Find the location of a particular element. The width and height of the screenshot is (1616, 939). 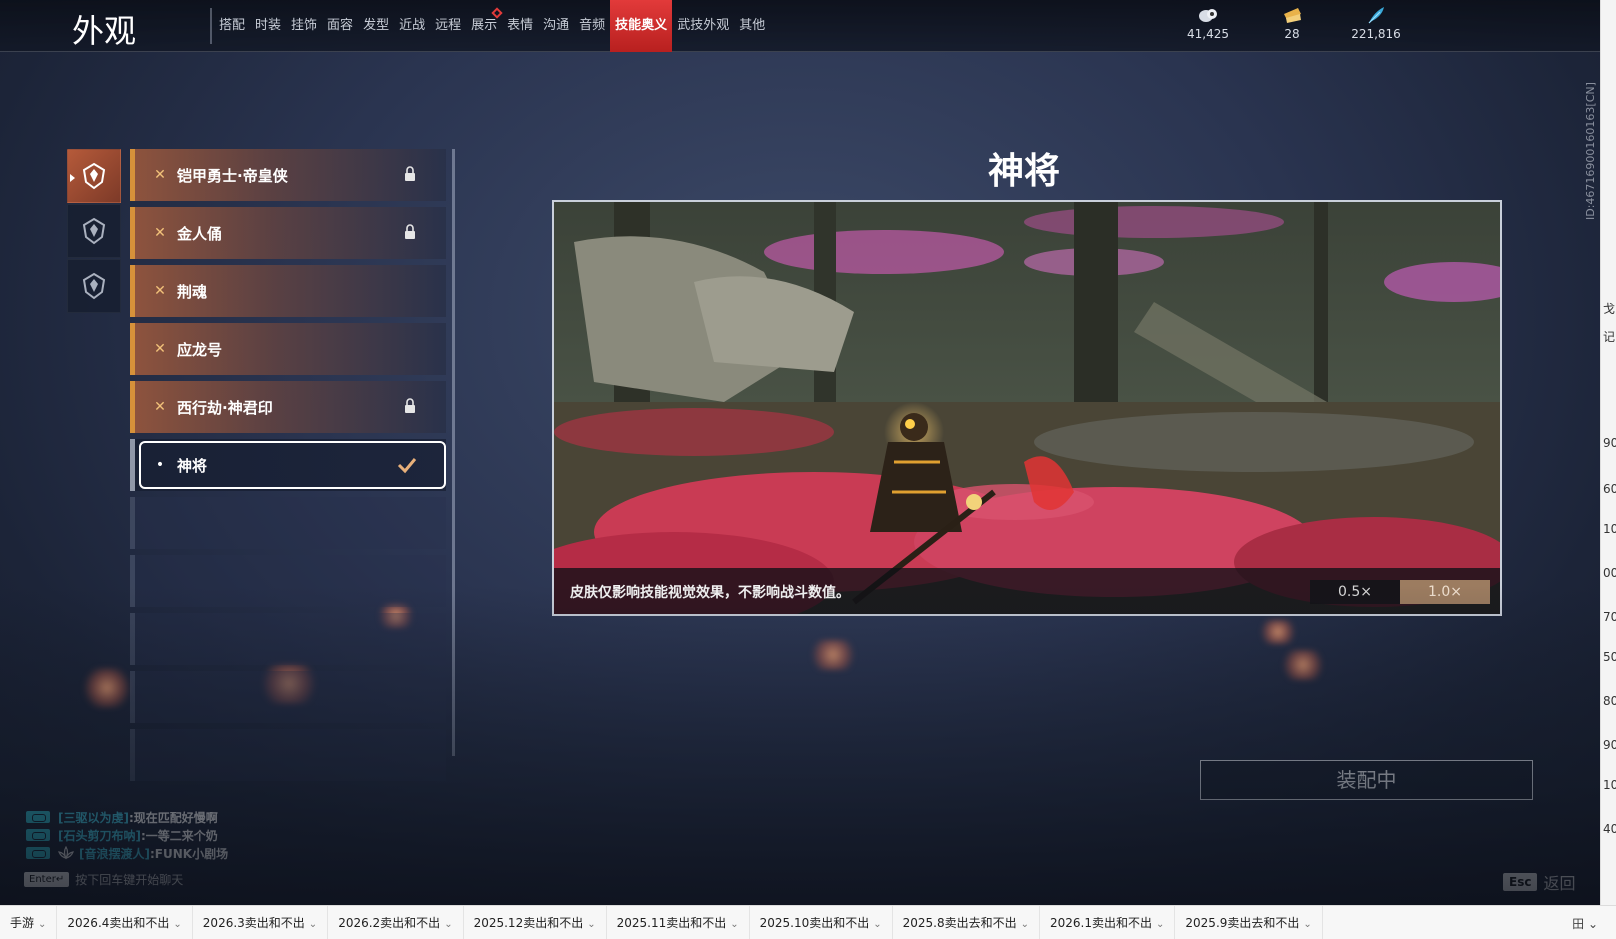

speed-1-0x-button: 1.0× is located at coordinates (1445, 592).